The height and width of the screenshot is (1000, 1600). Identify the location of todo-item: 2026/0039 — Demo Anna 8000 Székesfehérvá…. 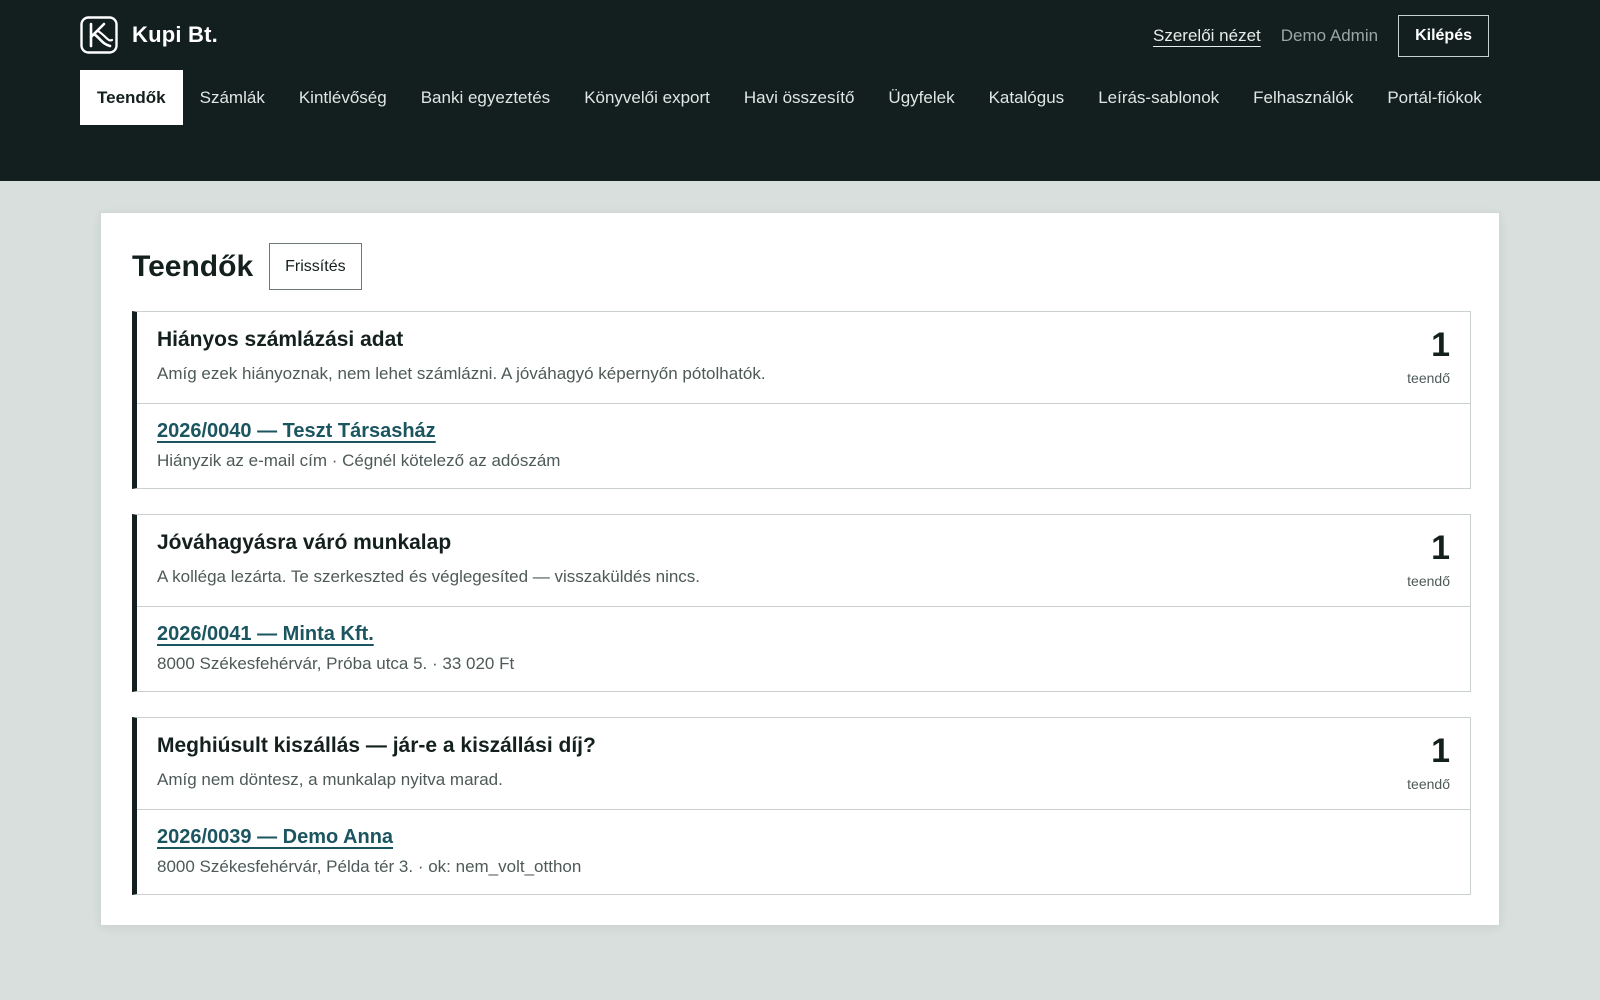
(803, 852).